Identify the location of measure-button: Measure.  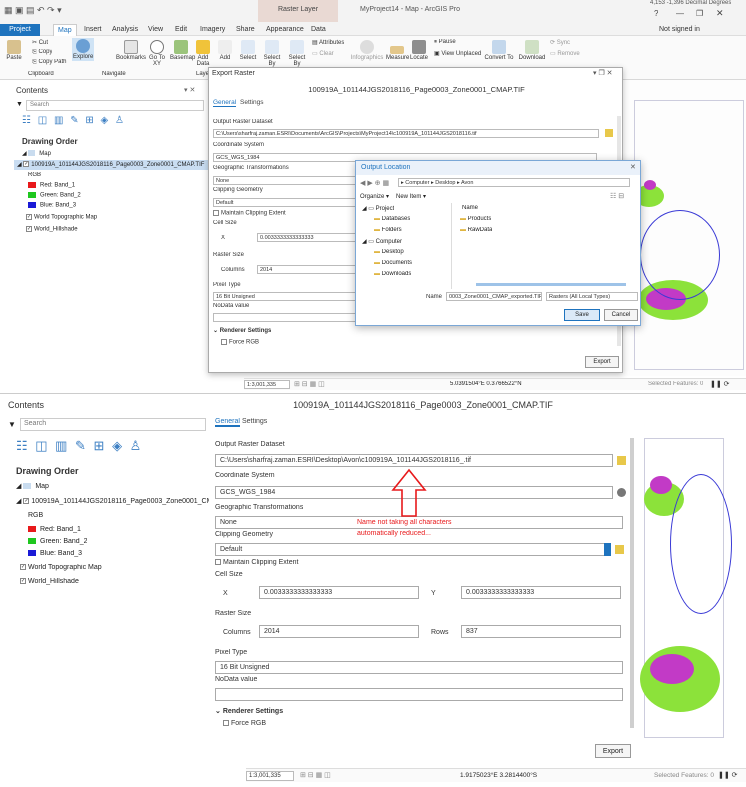
(397, 50).